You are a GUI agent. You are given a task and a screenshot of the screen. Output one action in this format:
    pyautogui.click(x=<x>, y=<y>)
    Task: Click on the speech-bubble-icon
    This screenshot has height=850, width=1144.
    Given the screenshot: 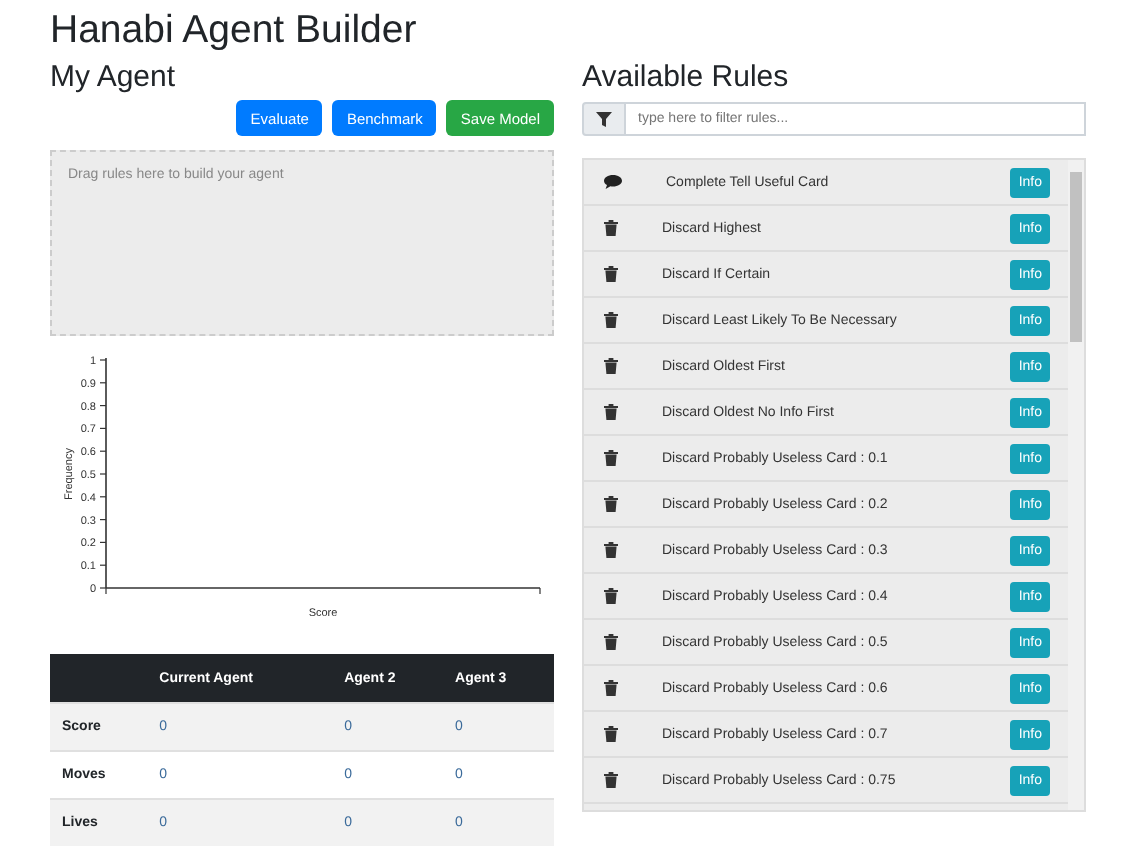 What is the action you would take?
    pyautogui.click(x=613, y=182)
    